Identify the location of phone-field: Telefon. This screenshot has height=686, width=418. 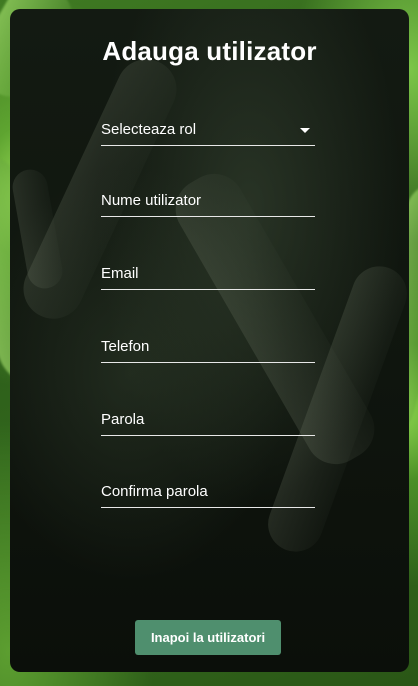
(210, 348).